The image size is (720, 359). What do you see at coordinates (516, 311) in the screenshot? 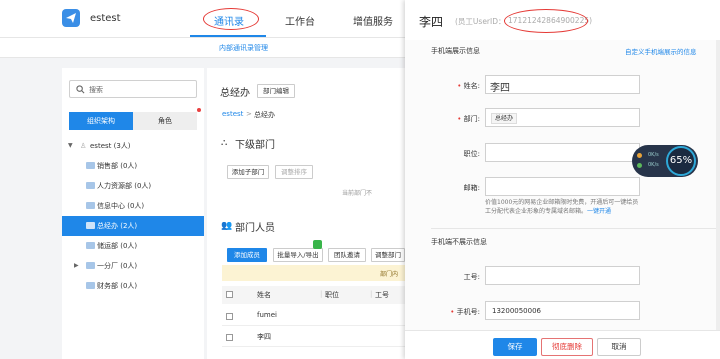
I see `phone-value: 13200050006` at bounding box center [516, 311].